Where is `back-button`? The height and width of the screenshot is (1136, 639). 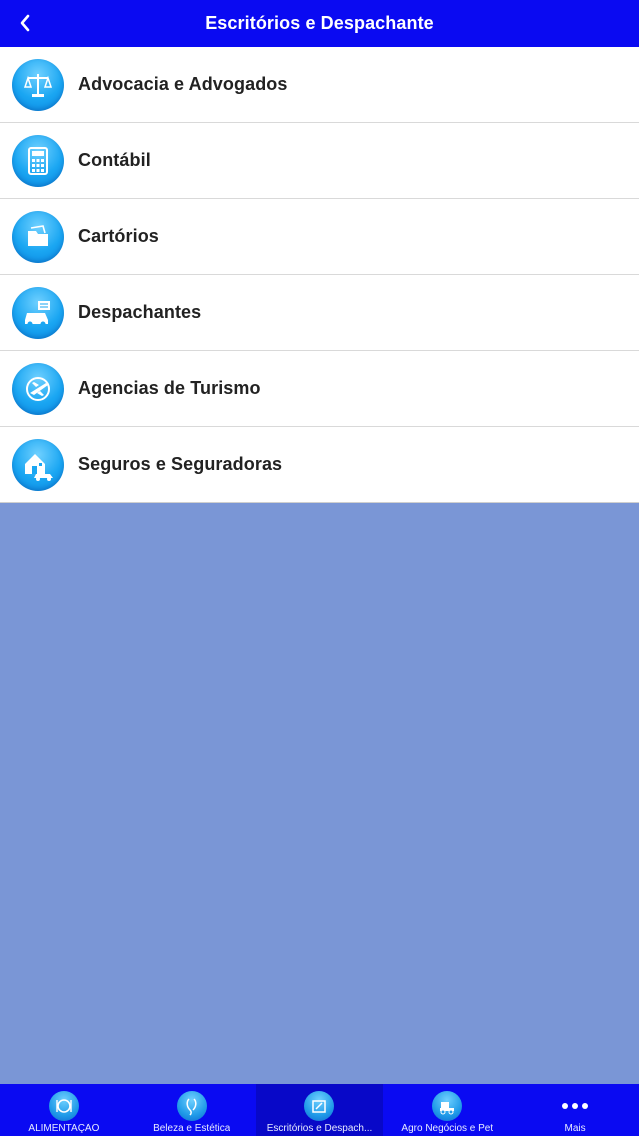
back-button is located at coordinates (25, 23).